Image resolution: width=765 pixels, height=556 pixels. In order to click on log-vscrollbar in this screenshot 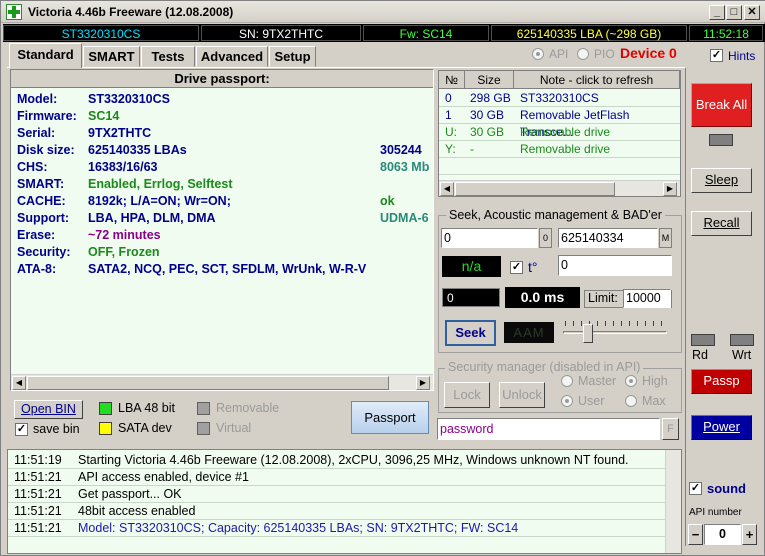, I will do `click(673, 501)`.